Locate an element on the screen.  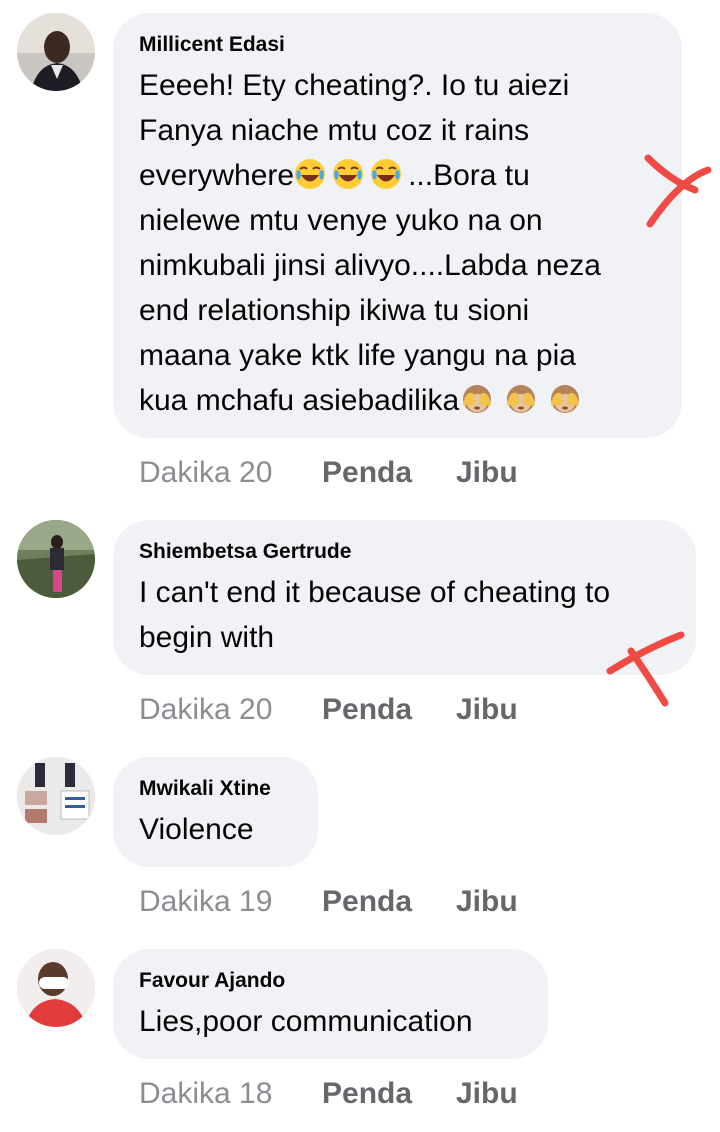
comment-line: Violence is located at coordinates (196, 829).